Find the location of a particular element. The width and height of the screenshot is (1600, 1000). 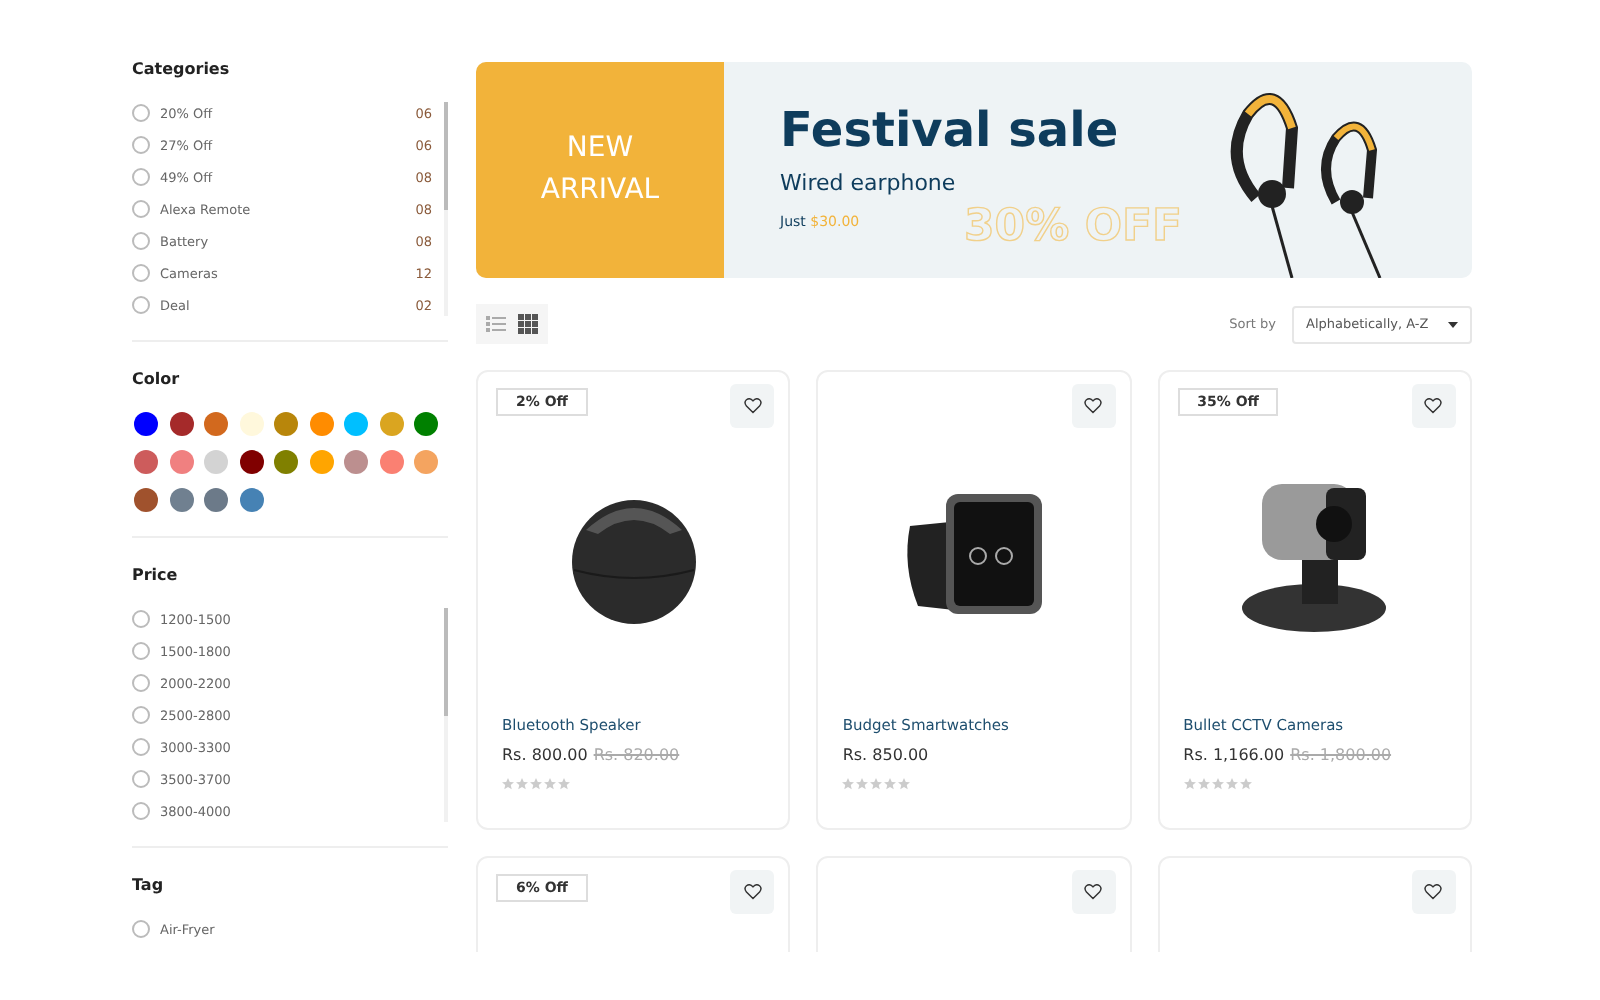

section-title: Color is located at coordinates (157, 379).